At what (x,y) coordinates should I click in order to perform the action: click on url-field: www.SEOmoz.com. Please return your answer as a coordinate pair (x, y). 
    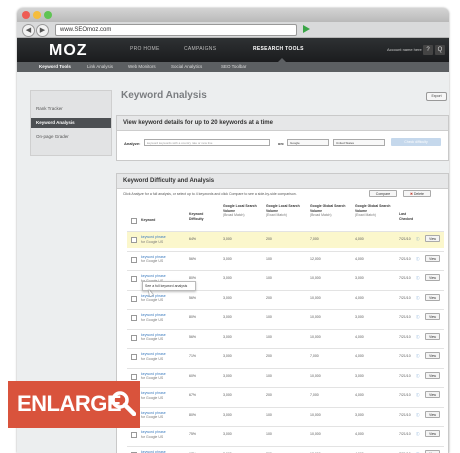
    Looking at the image, I should click on (176, 30).